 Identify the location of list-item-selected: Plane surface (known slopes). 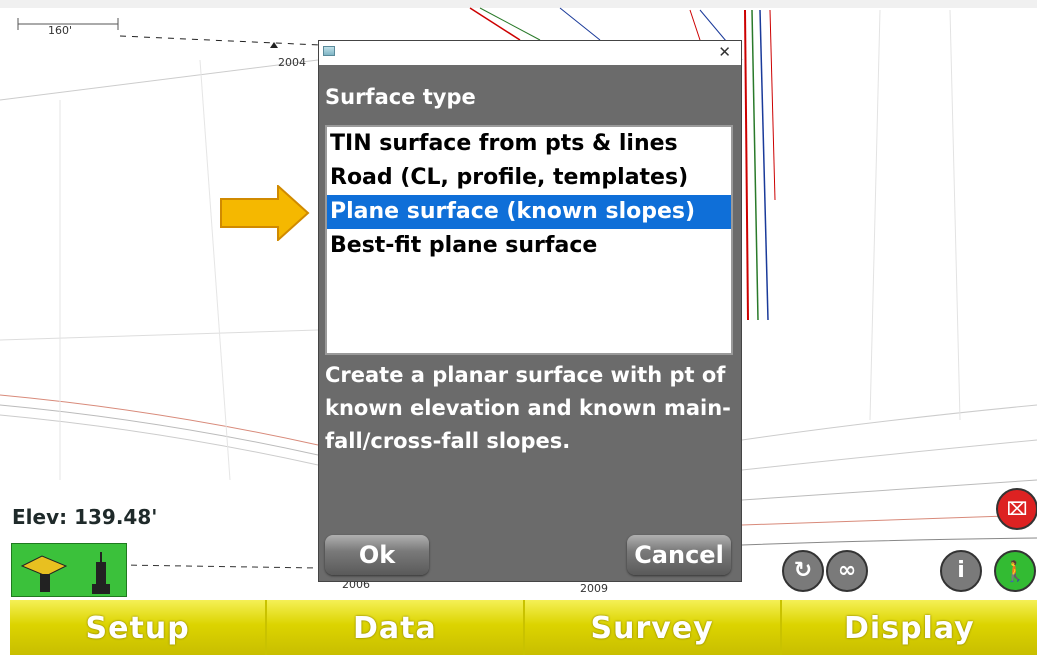
(529, 212).